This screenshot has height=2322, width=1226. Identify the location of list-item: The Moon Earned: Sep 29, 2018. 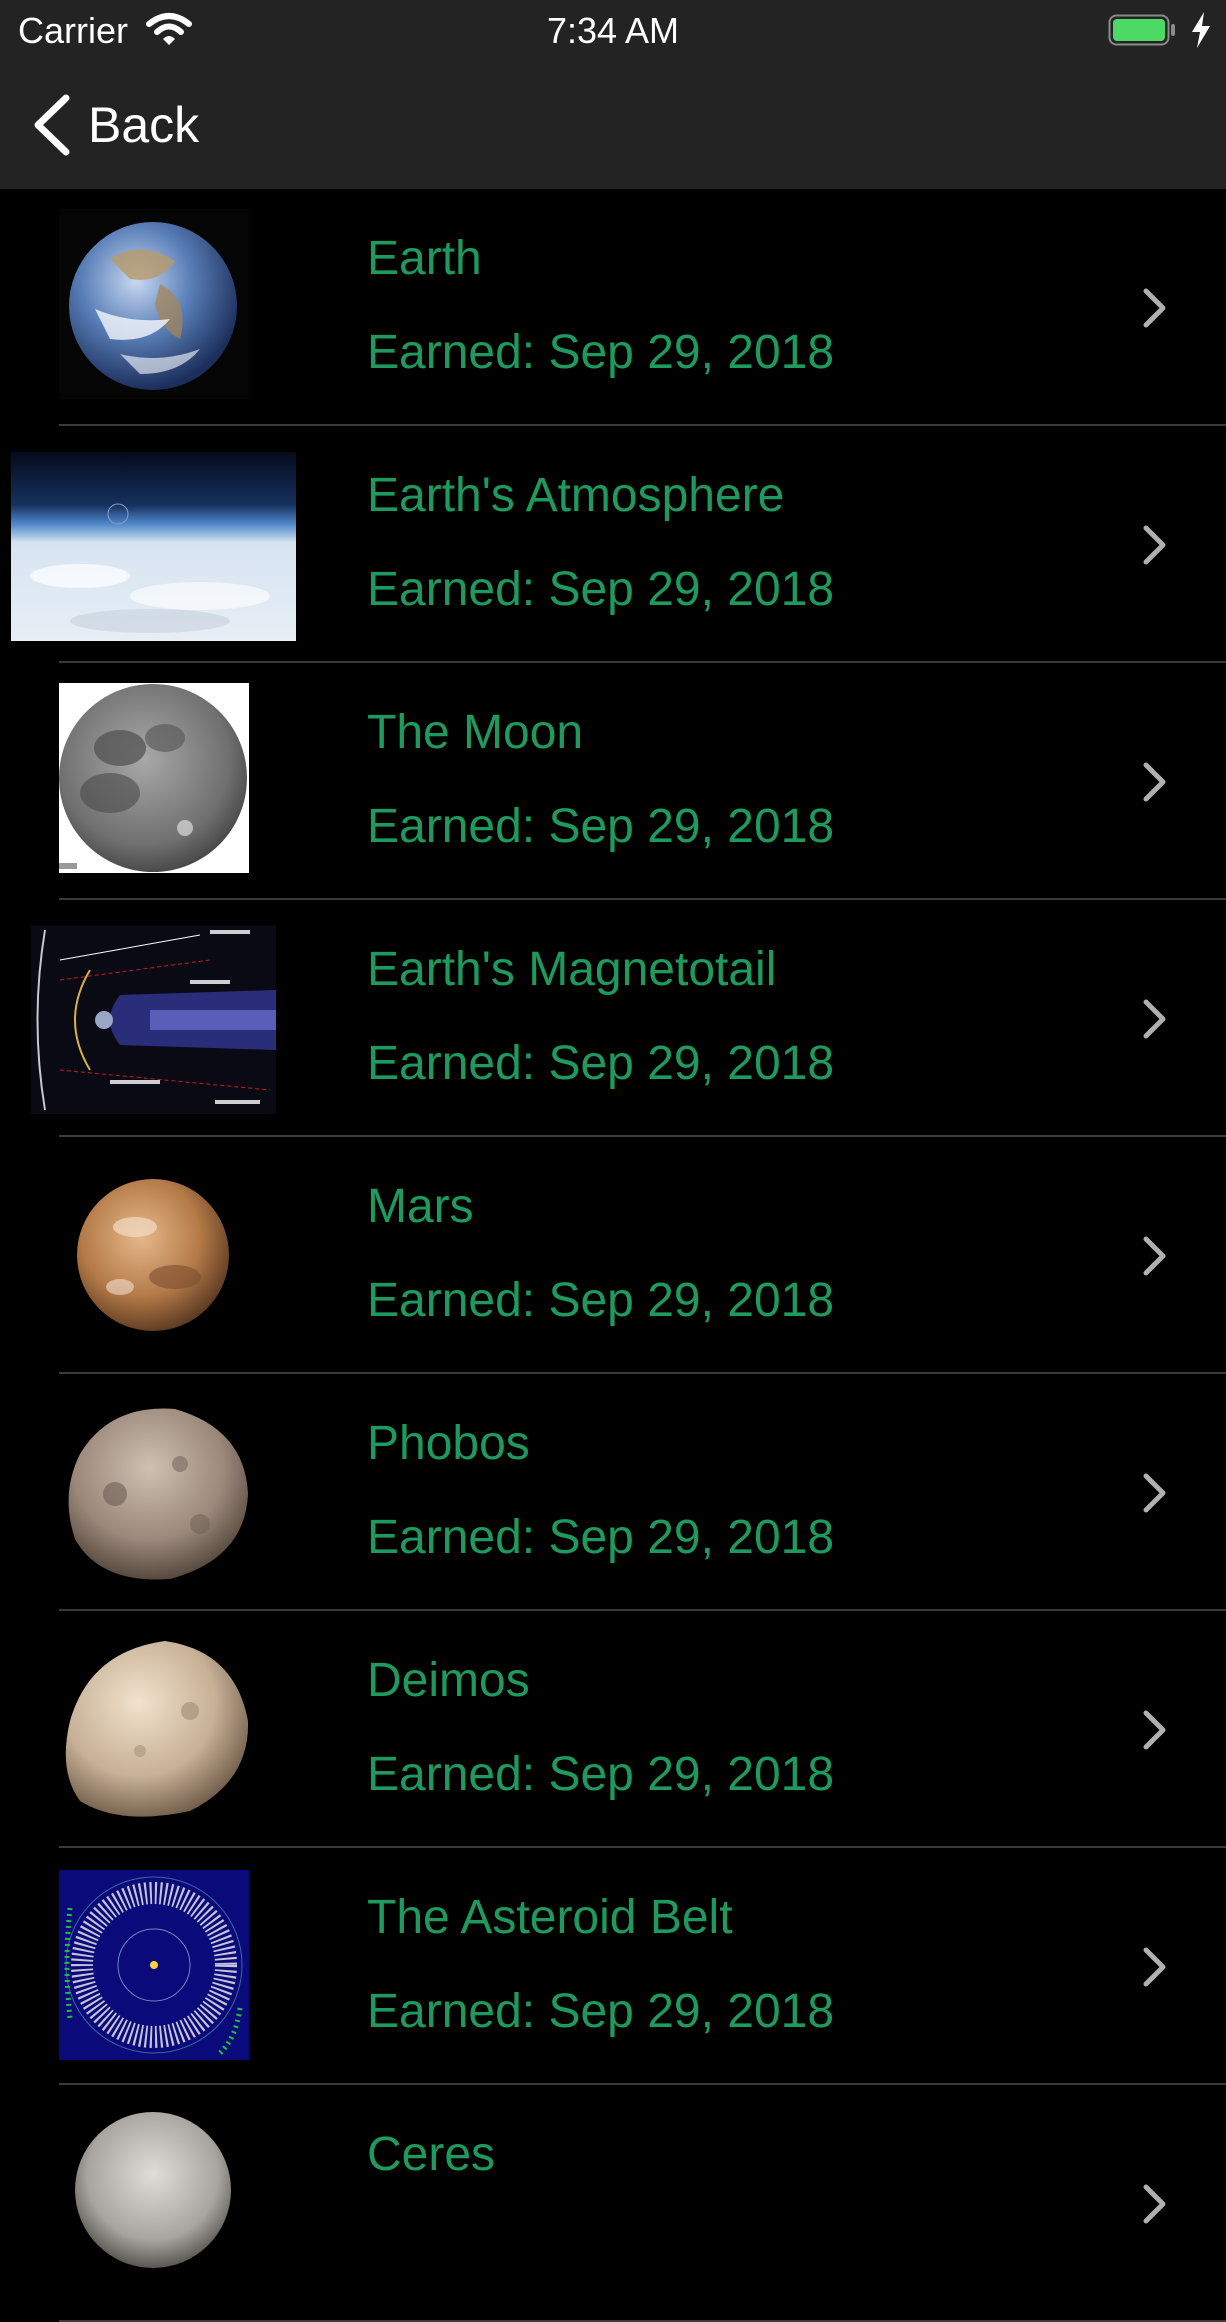
(613, 781).